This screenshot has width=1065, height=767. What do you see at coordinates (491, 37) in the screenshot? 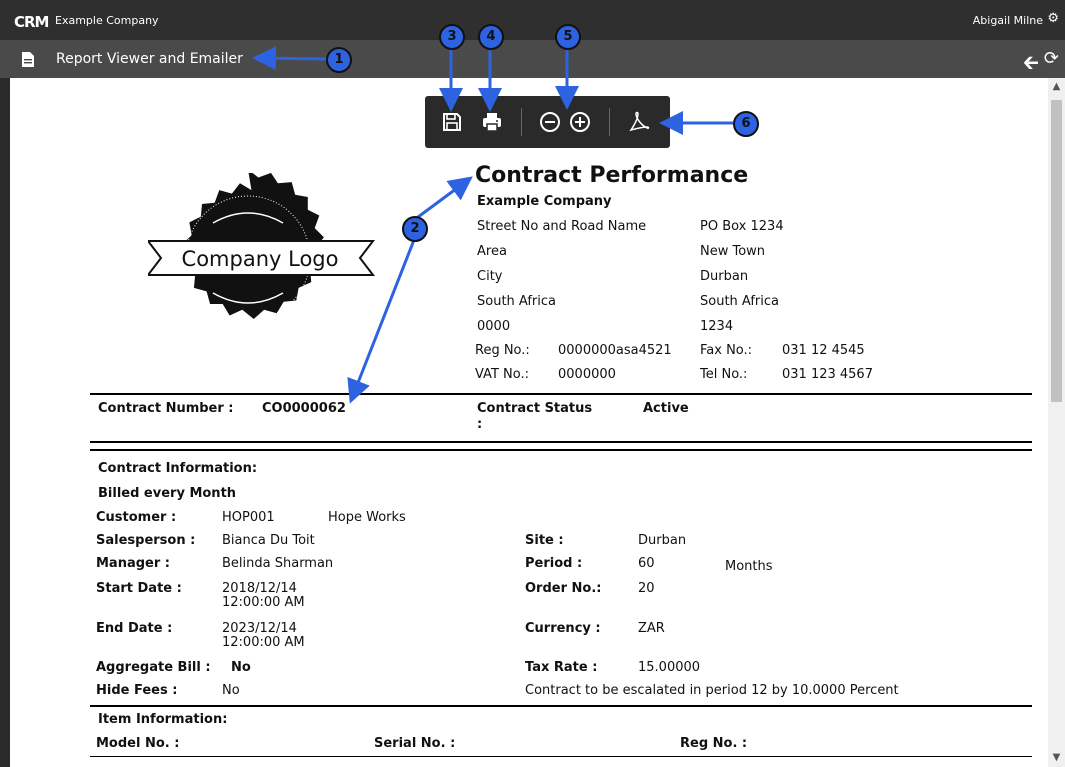
I see `callout-marker: 4` at bounding box center [491, 37].